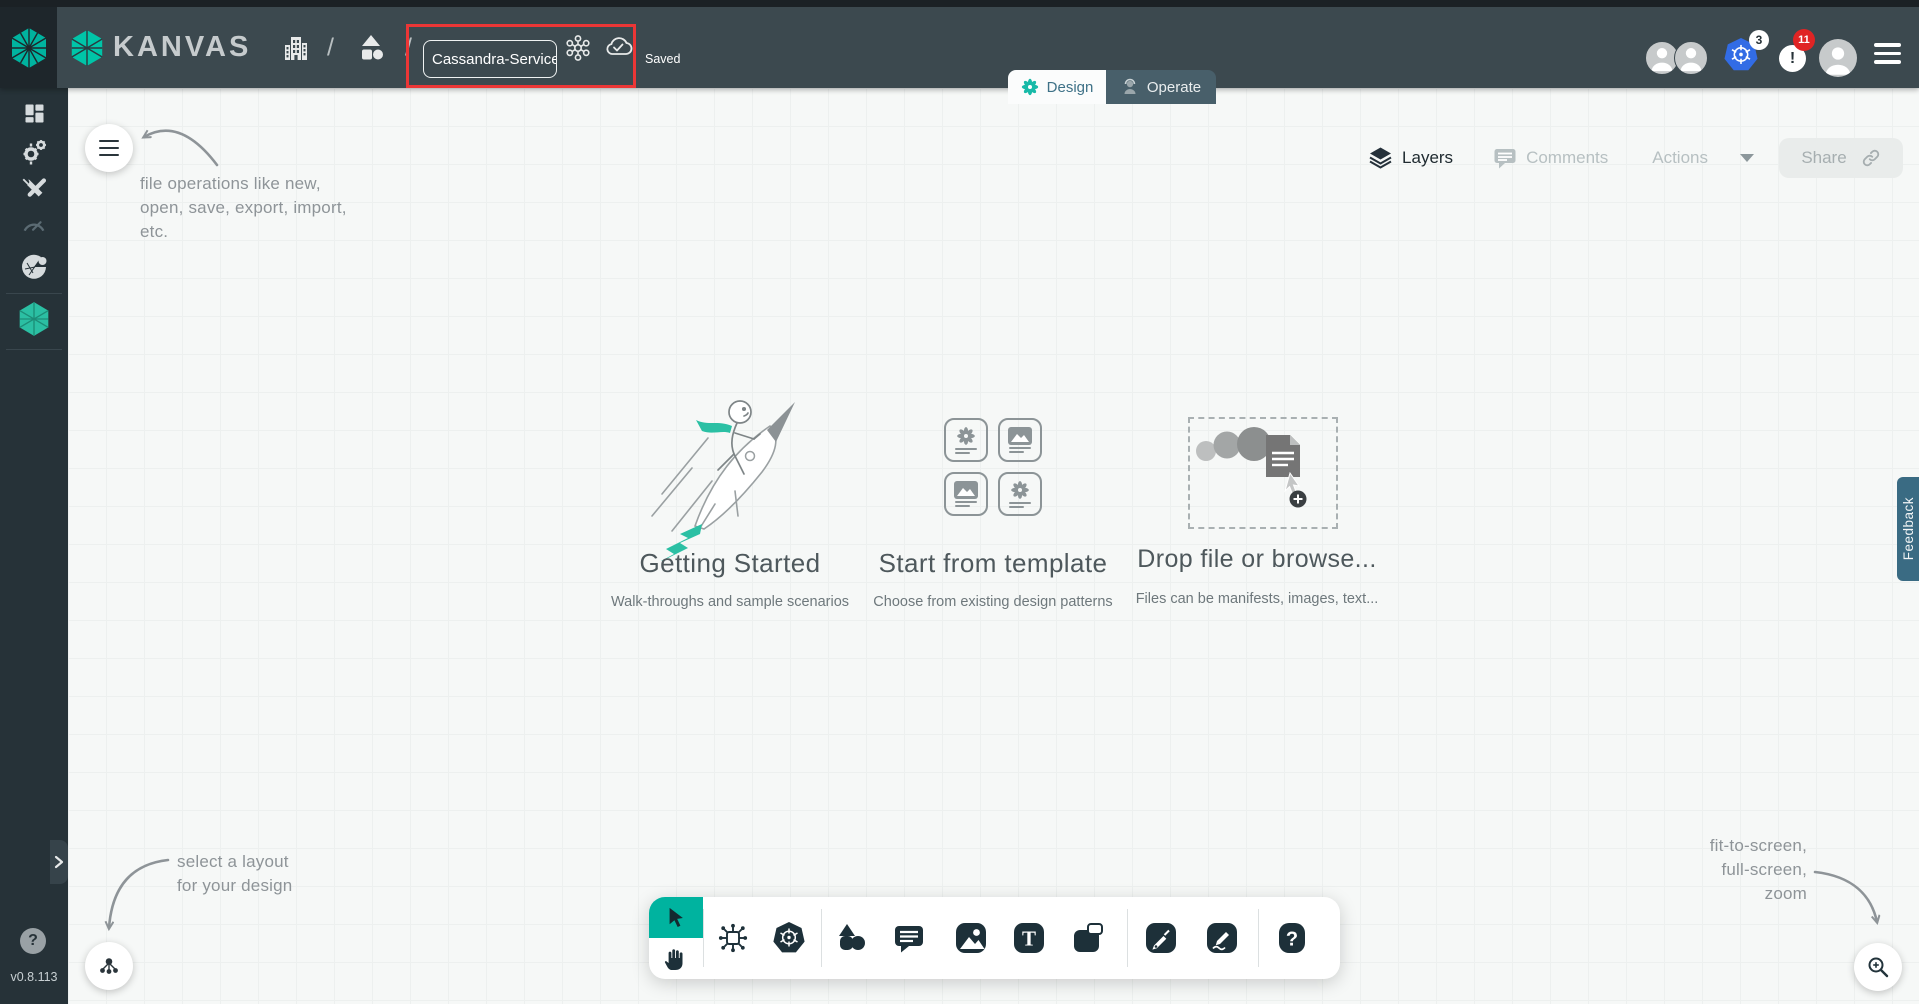  Describe the element at coordinates (1845, 896) in the screenshot. I see `arrow-to-zoom-fab` at that location.